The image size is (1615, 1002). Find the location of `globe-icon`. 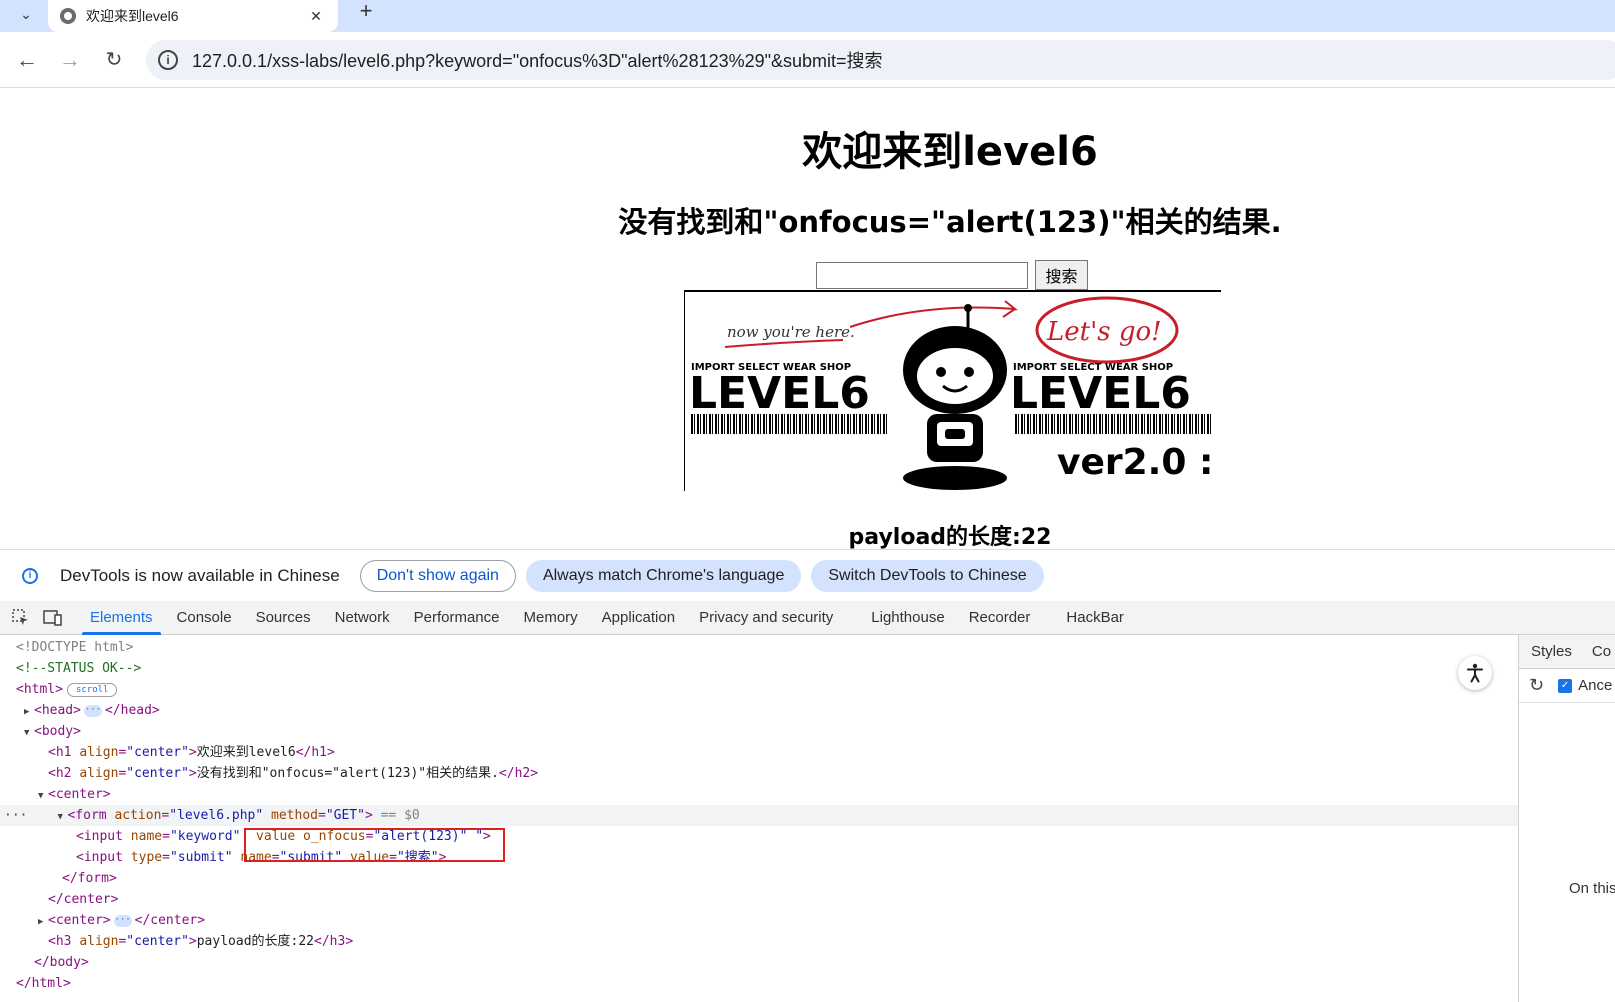

globe-icon is located at coordinates (68, 16).